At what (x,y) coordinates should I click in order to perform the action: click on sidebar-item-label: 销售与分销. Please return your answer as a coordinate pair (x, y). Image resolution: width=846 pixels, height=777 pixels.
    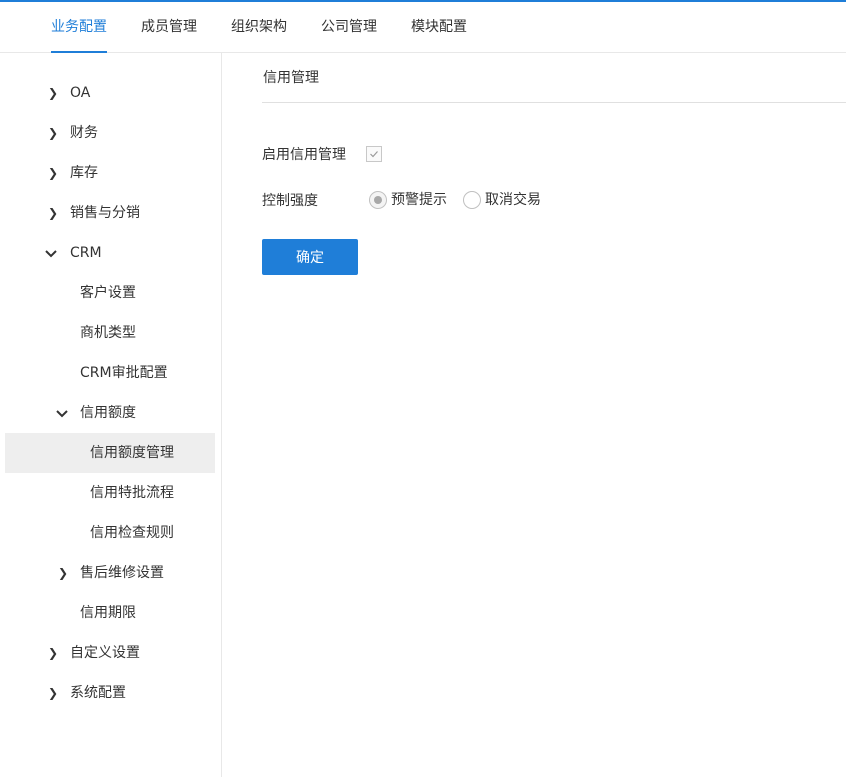
    Looking at the image, I should click on (105, 213).